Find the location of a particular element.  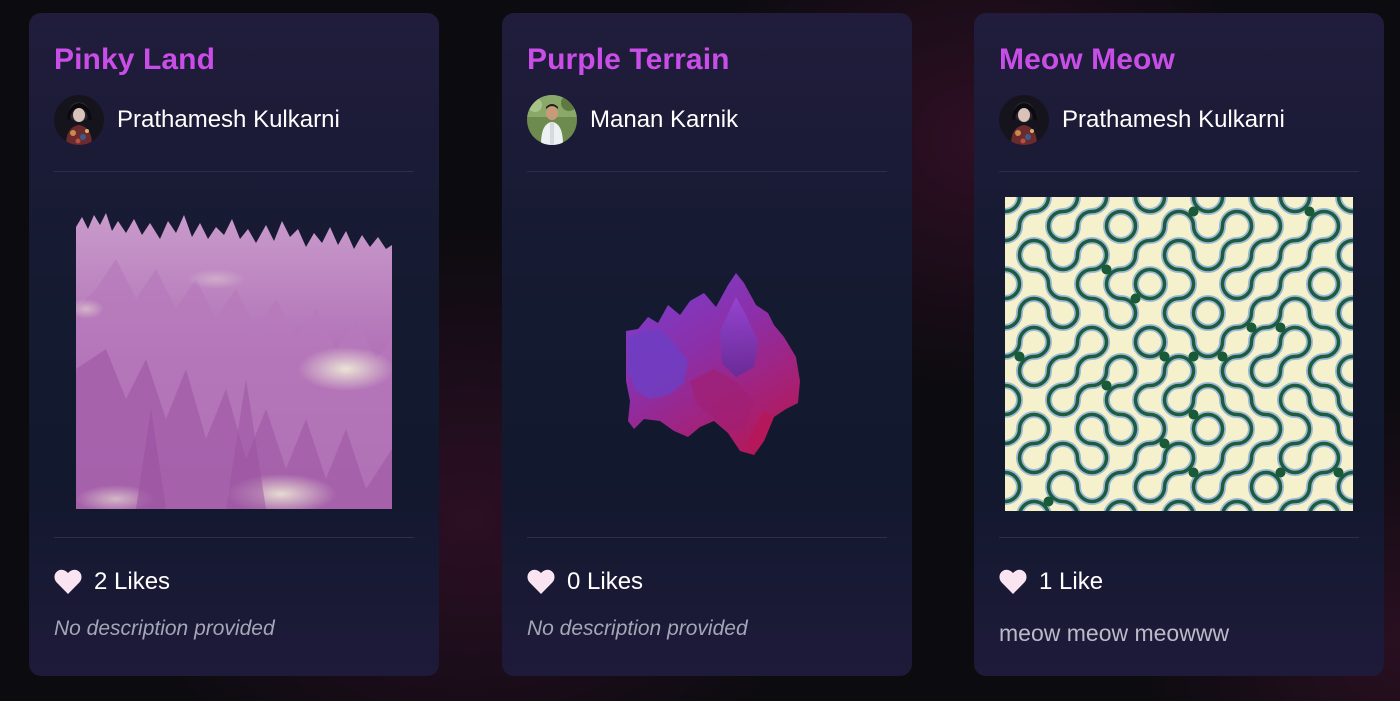

likes-count: 0 Likes is located at coordinates (605, 581).